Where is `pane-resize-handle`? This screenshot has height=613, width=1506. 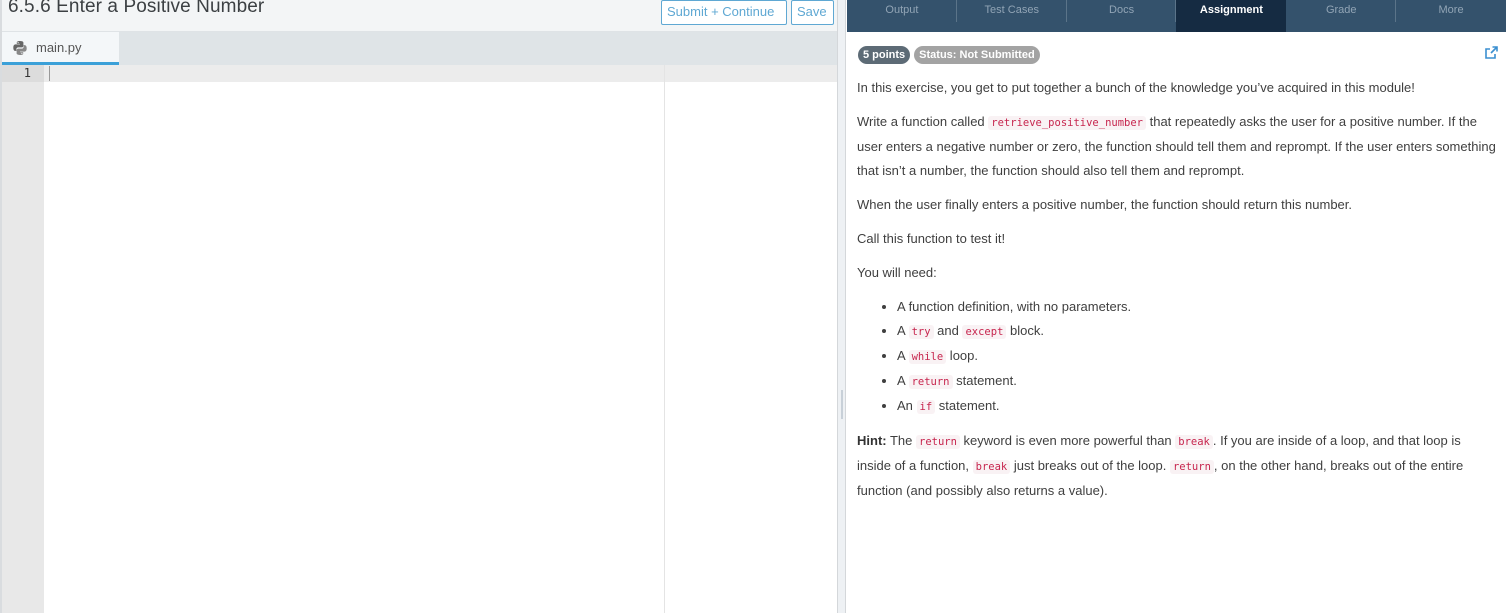
pane-resize-handle is located at coordinates (841, 306).